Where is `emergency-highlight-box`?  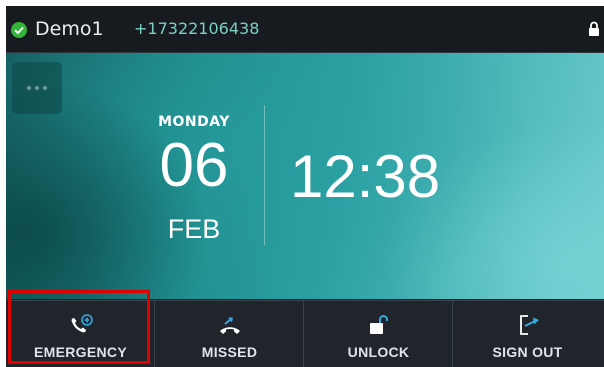
emergency-highlight-box is located at coordinates (79, 327).